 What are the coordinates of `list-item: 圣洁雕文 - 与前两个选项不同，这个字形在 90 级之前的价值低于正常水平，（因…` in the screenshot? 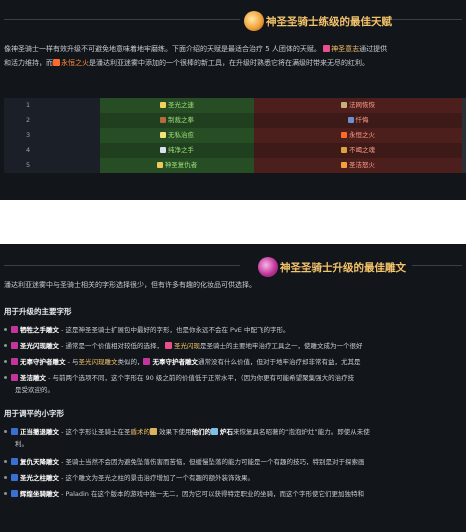 It's located at (235, 378).